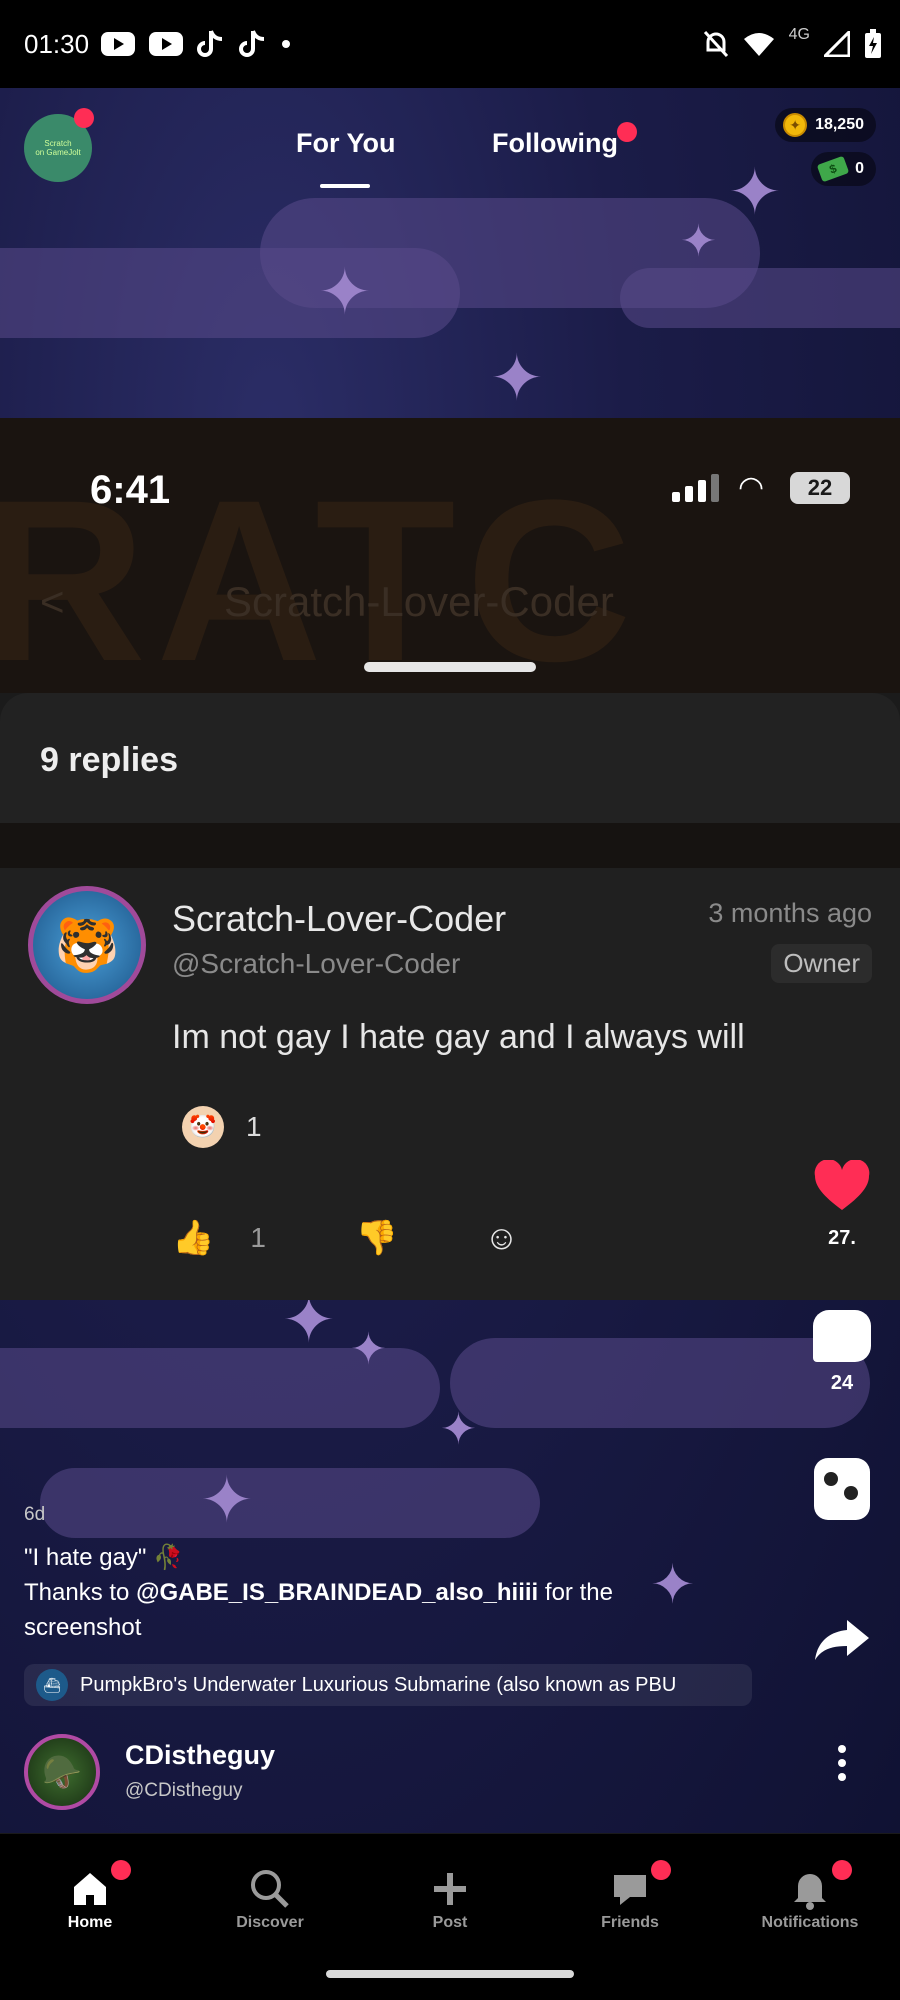  I want to click on tab-for-you: For You, so click(346, 143).